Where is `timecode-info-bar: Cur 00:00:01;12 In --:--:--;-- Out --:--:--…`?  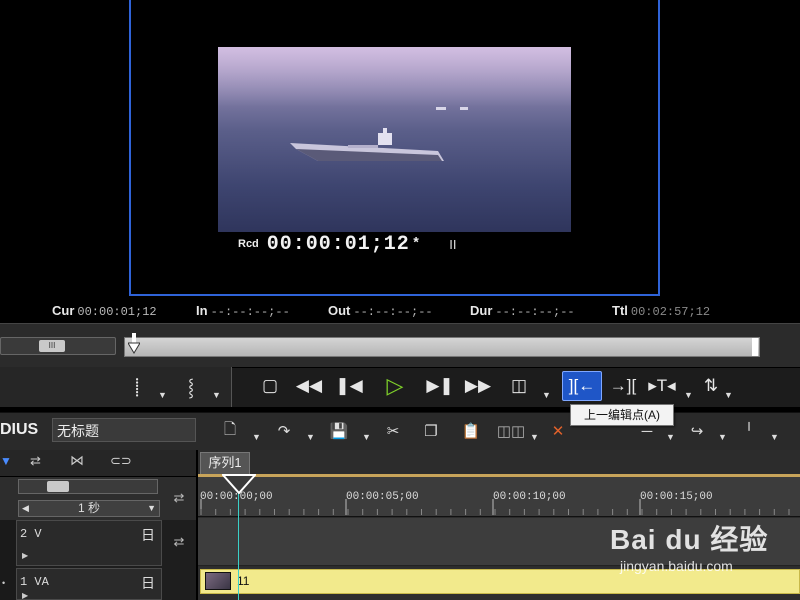
timecode-info-bar: Cur 00:00:01;12 In --:--:--;-- Out --:--:--… is located at coordinates (400, 311).